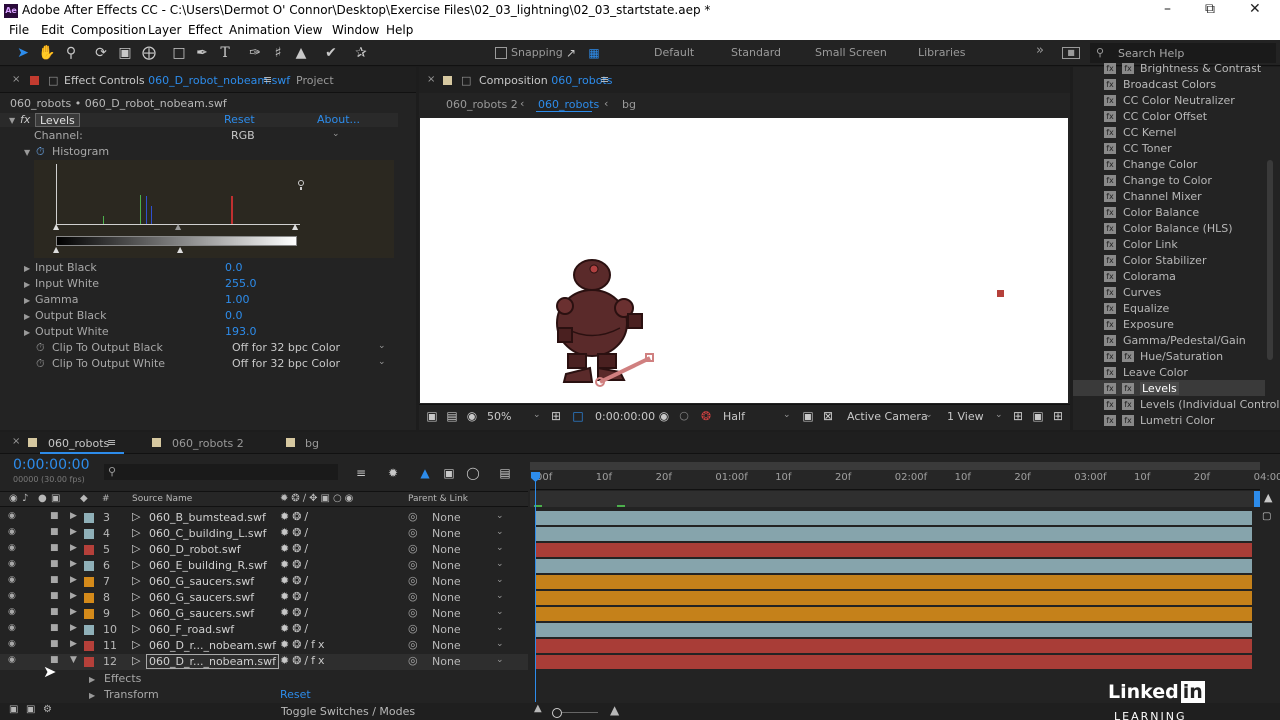  I want to click on input-black-slider-handle: ▲, so click(56, 226).